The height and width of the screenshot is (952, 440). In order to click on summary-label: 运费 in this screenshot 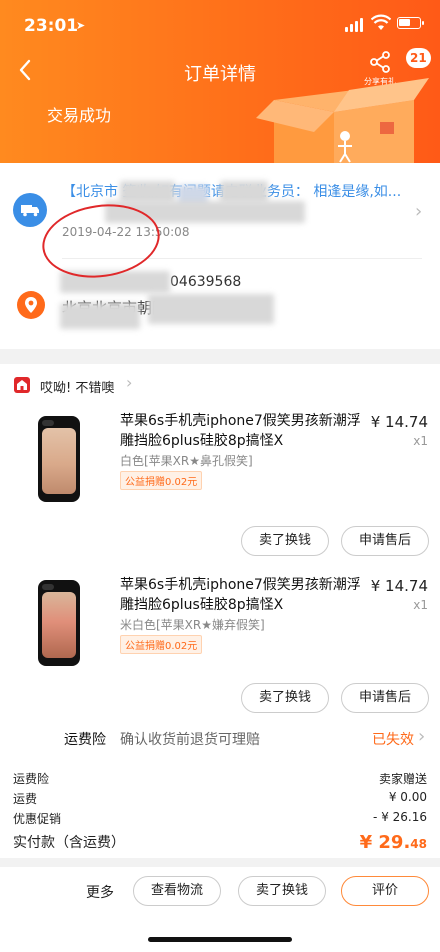, I will do `click(25, 799)`.